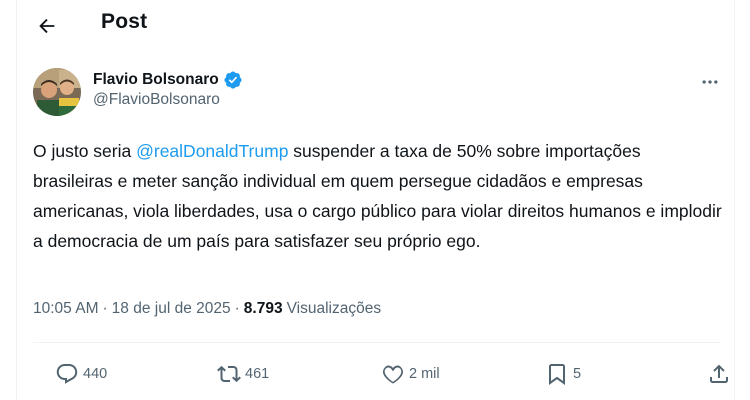 The width and height of the screenshot is (750, 400). Describe the element at coordinates (168, 100) in the screenshot. I see `author-handle: @FlavioBolsonaro` at that location.